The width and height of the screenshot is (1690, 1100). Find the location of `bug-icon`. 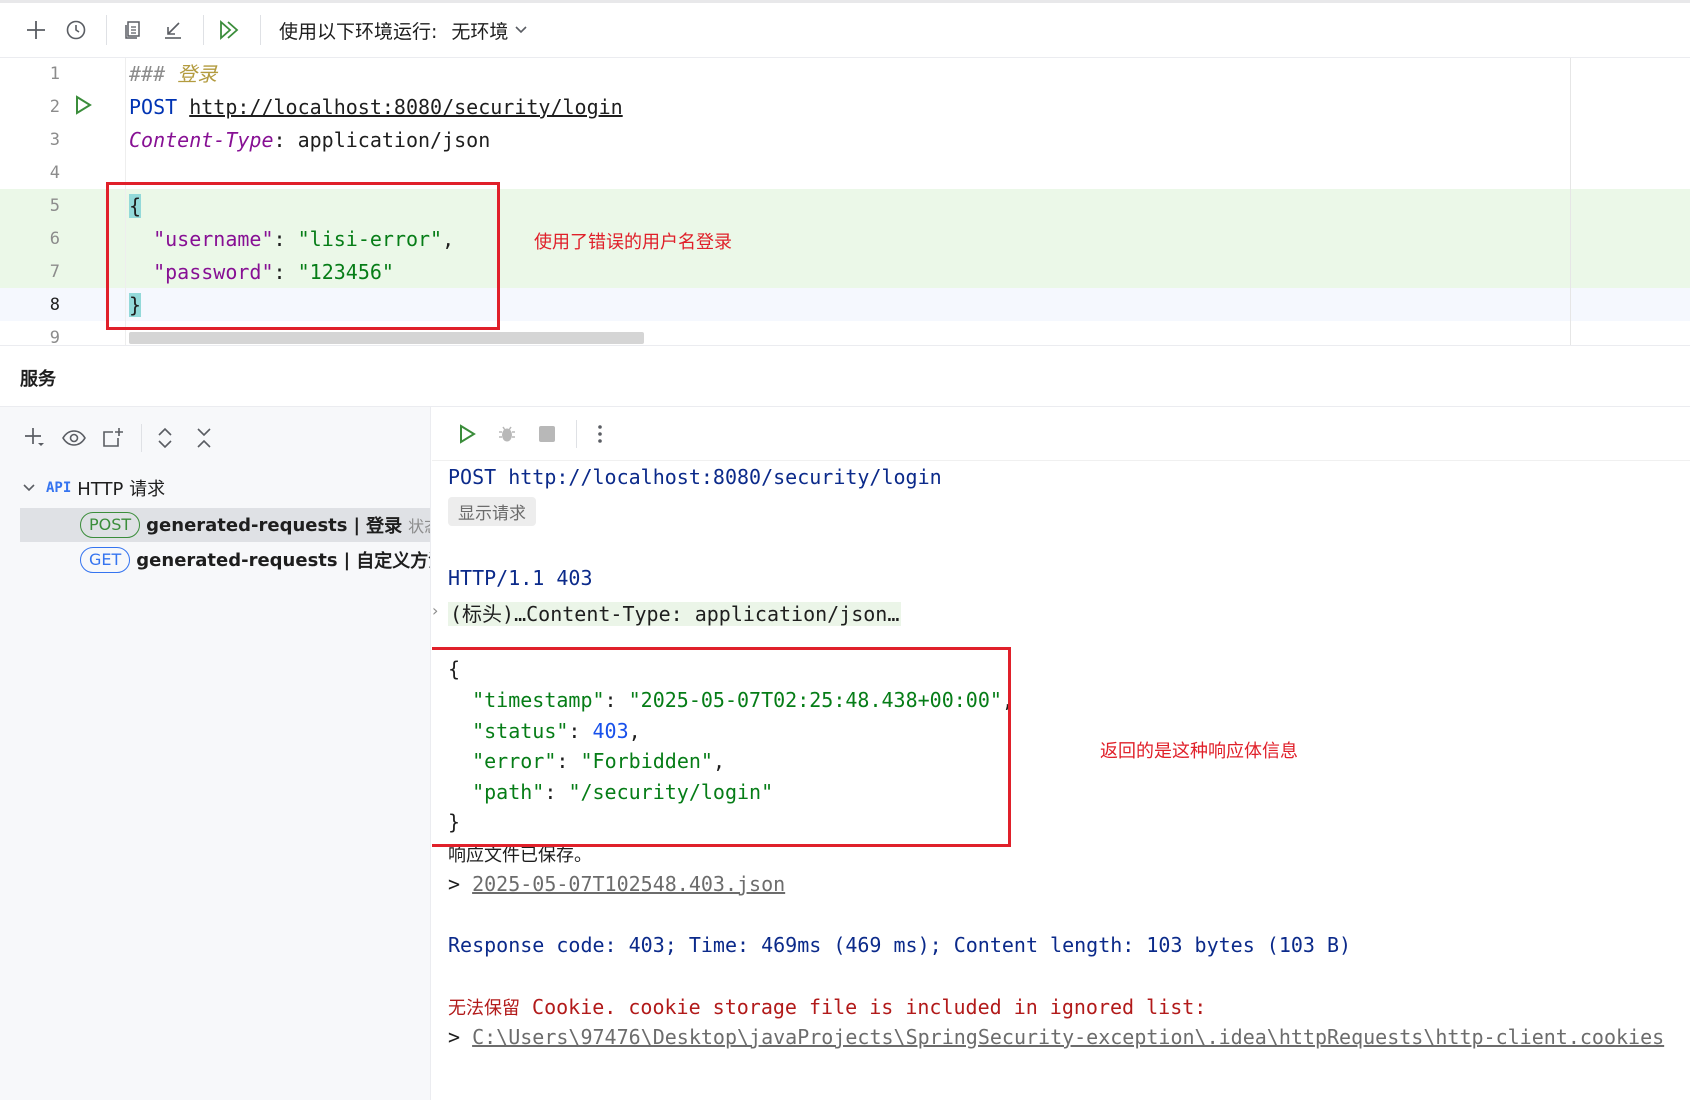

bug-icon is located at coordinates (507, 433).